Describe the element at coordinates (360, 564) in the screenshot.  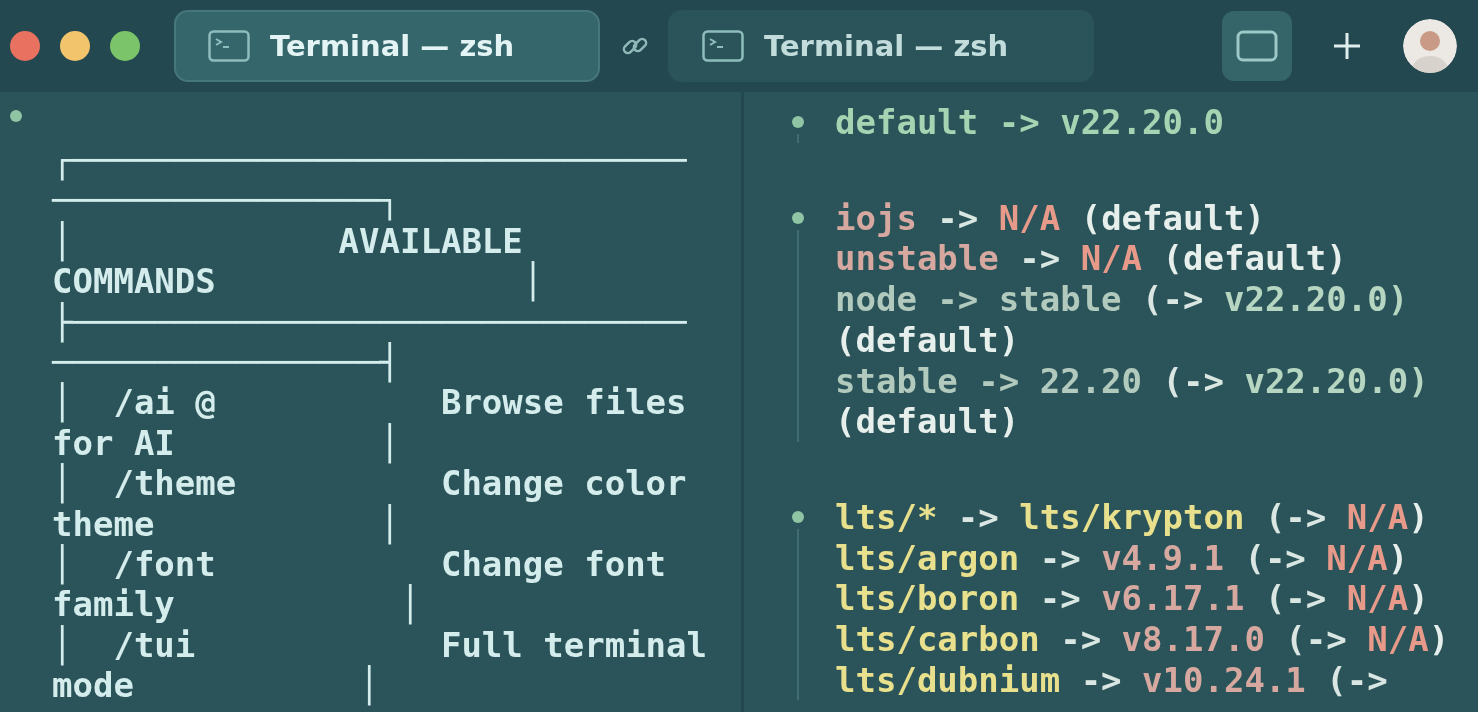
I see `terminal-line: │ /font Change font` at that location.